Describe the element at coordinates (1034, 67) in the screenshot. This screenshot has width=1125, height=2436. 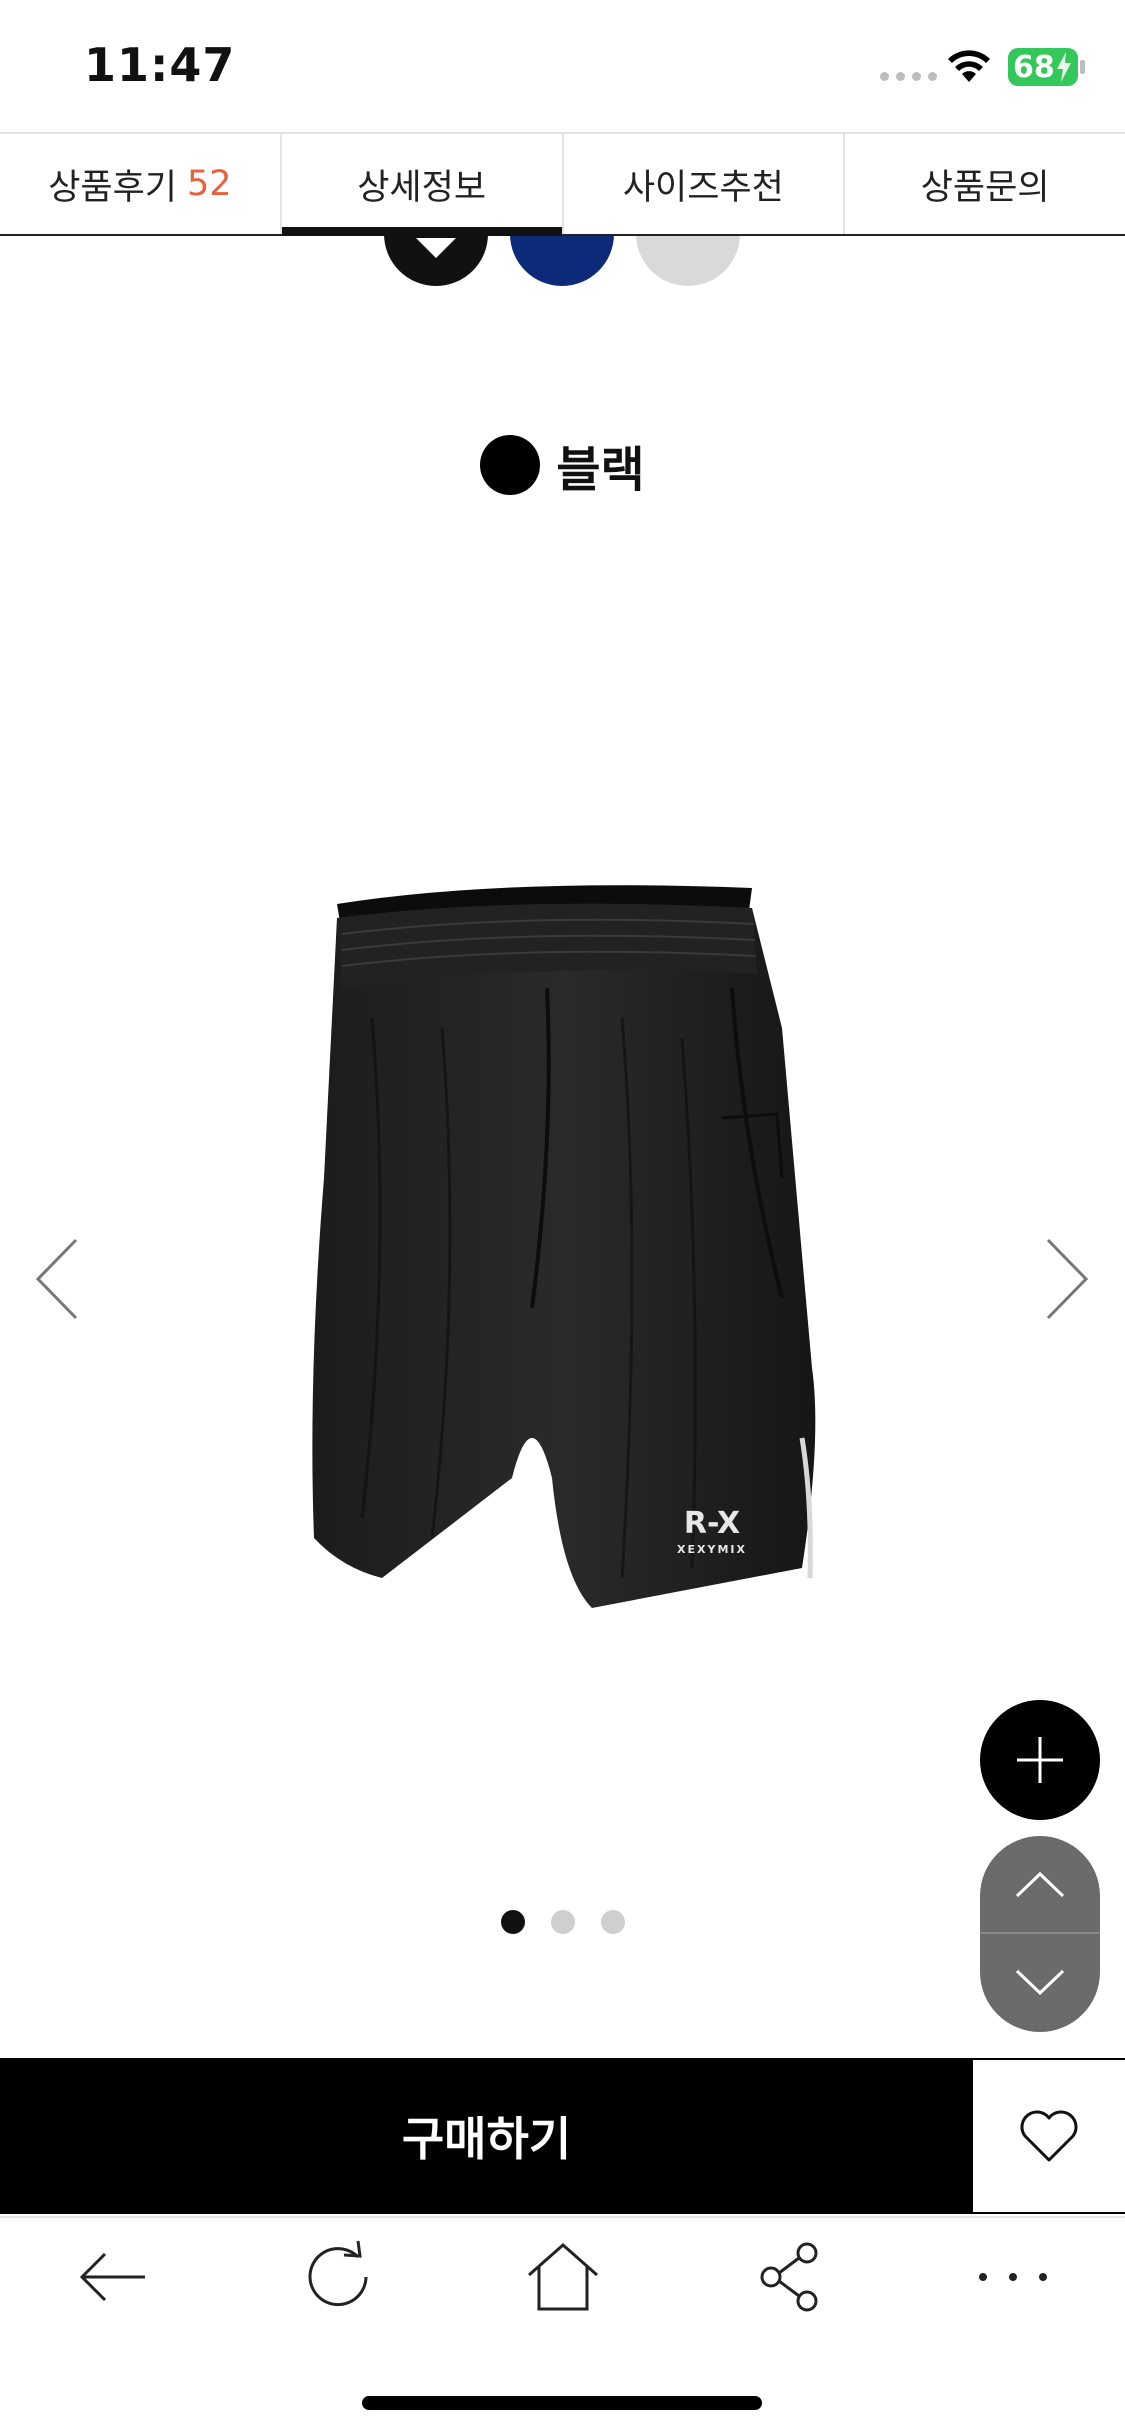
I see `battery-level: 68` at that location.